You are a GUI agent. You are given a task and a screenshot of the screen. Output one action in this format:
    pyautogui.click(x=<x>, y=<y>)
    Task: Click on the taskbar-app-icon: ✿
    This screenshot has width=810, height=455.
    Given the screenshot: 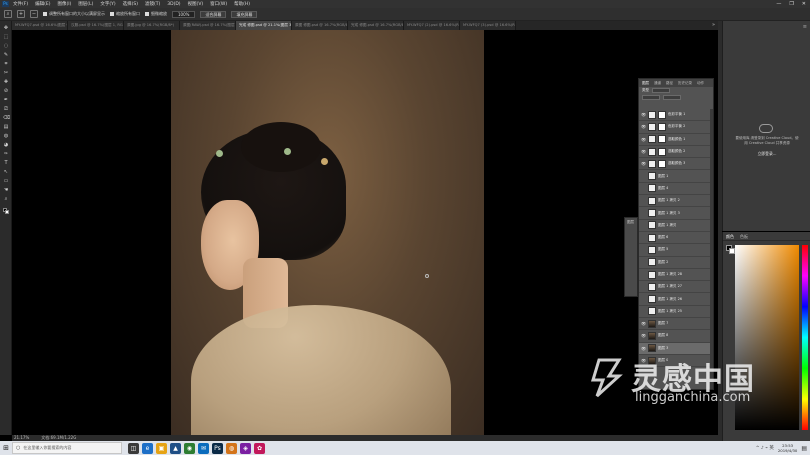 What is the action you would take?
    pyautogui.click(x=259, y=448)
    